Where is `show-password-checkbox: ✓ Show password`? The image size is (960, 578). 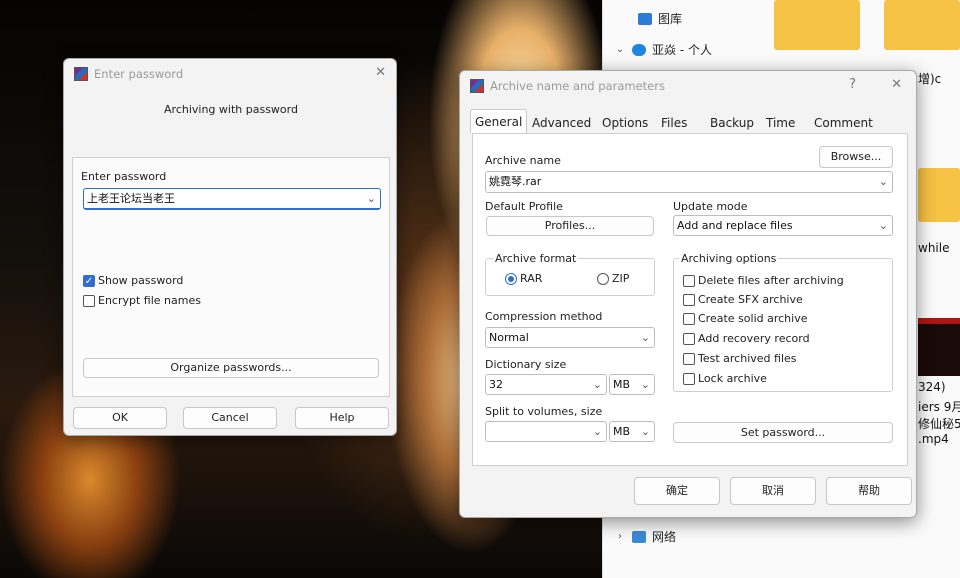 show-password-checkbox: ✓ Show password is located at coordinates (133, 280).